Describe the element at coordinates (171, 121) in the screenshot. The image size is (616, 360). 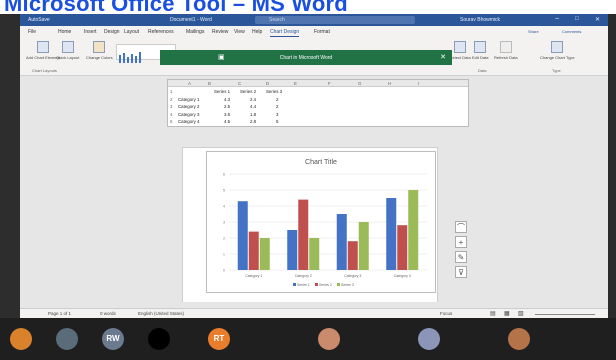
I see `sheet-row-number: 5` at that location.